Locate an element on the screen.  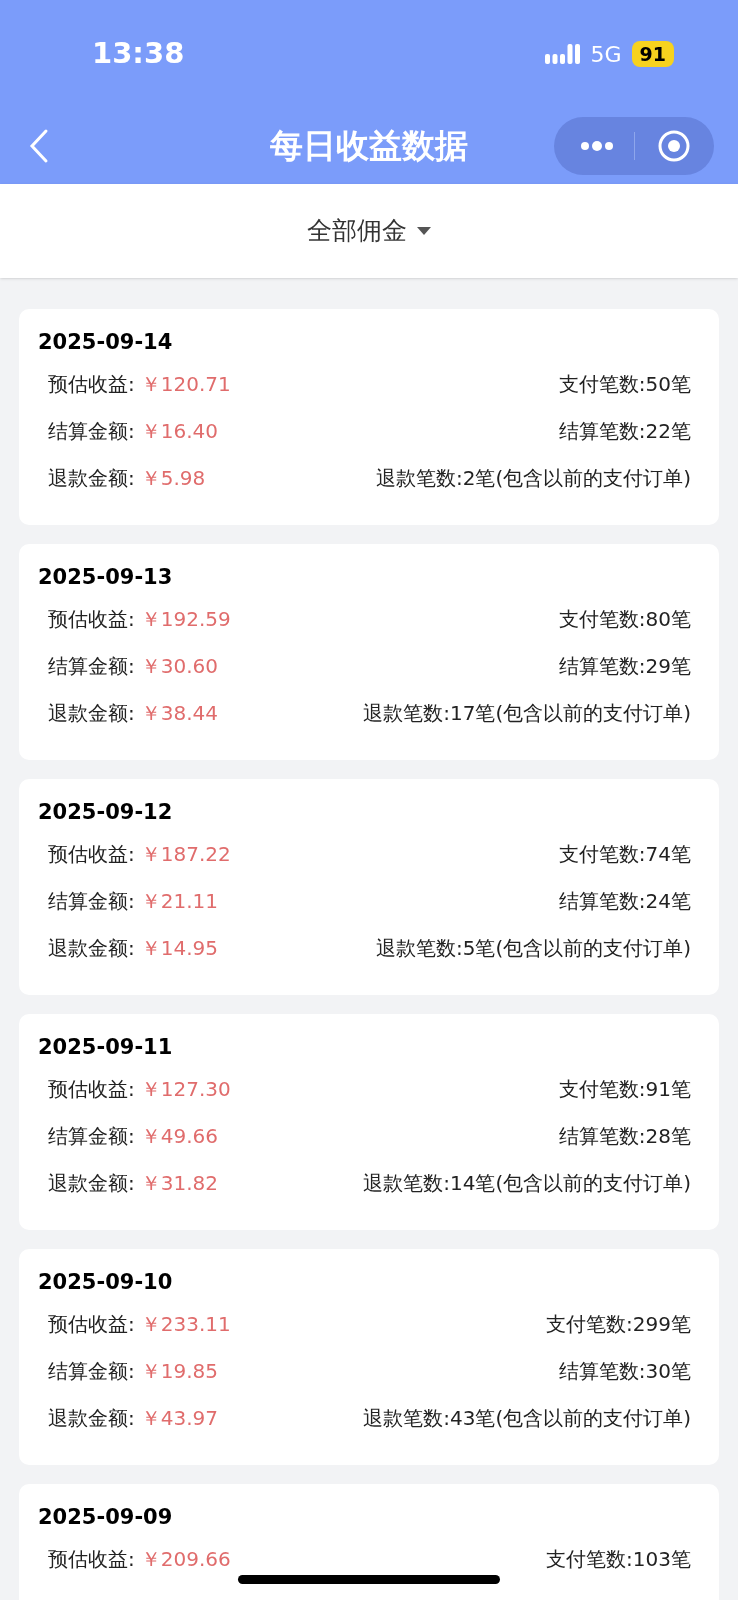
order-count: 支付笔数:91笔 is located at coordinates (624, 1089).